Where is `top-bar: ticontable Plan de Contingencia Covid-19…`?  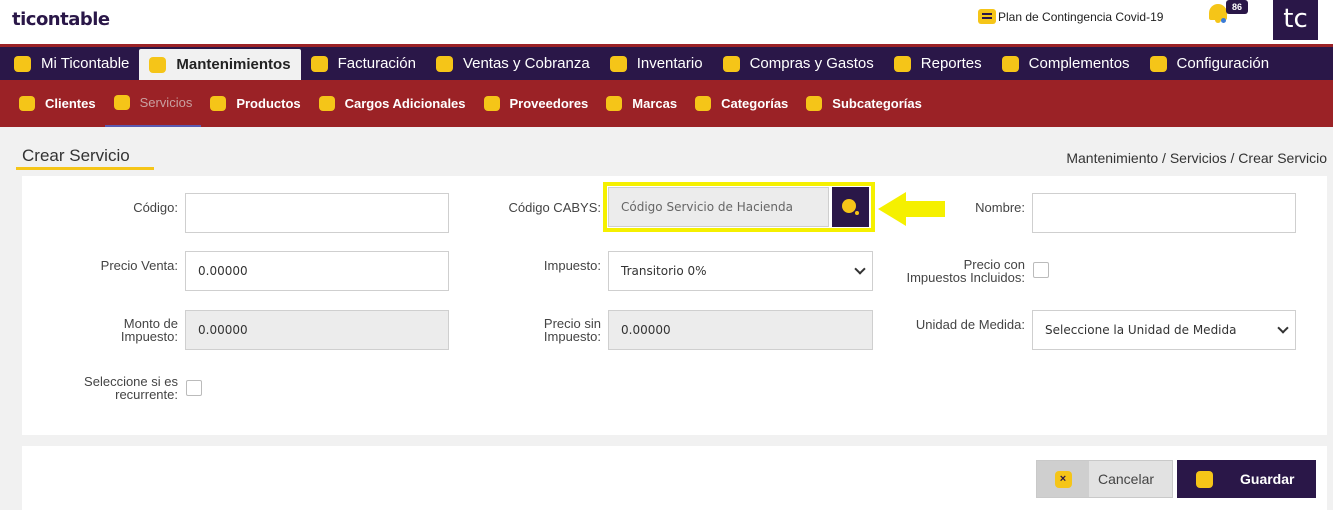 top-bar: ticontable Plan de Contingencia Covid-19… is located at coordinates (666, 22).